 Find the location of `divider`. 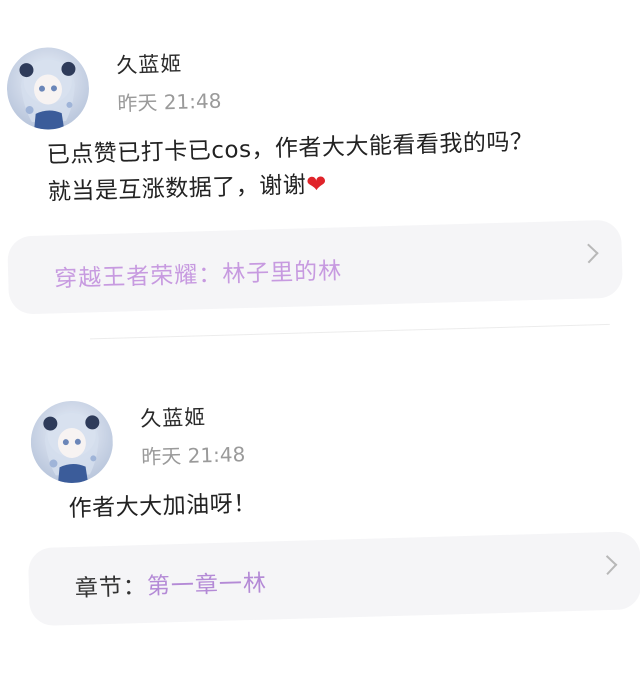

divider is located at coordinates (349, 331).